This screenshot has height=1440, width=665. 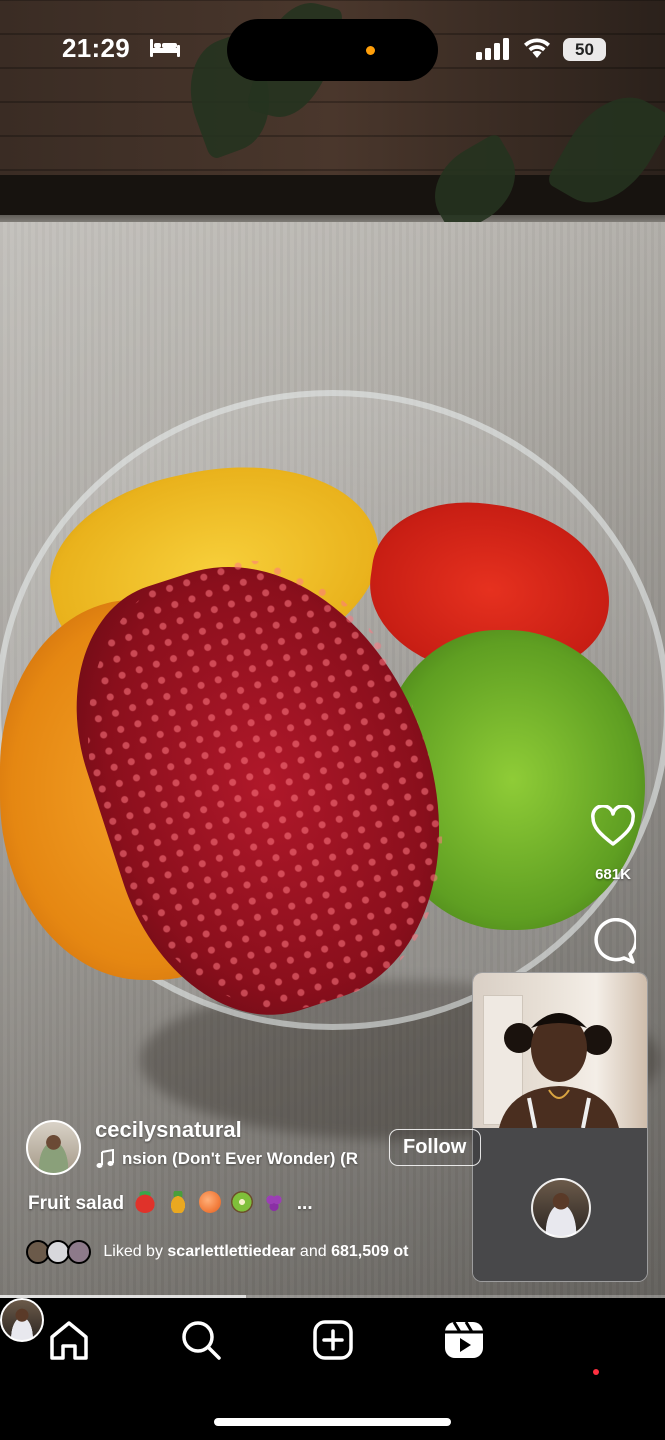 I want to click on home-indicator, so click(x=332, y=1422).